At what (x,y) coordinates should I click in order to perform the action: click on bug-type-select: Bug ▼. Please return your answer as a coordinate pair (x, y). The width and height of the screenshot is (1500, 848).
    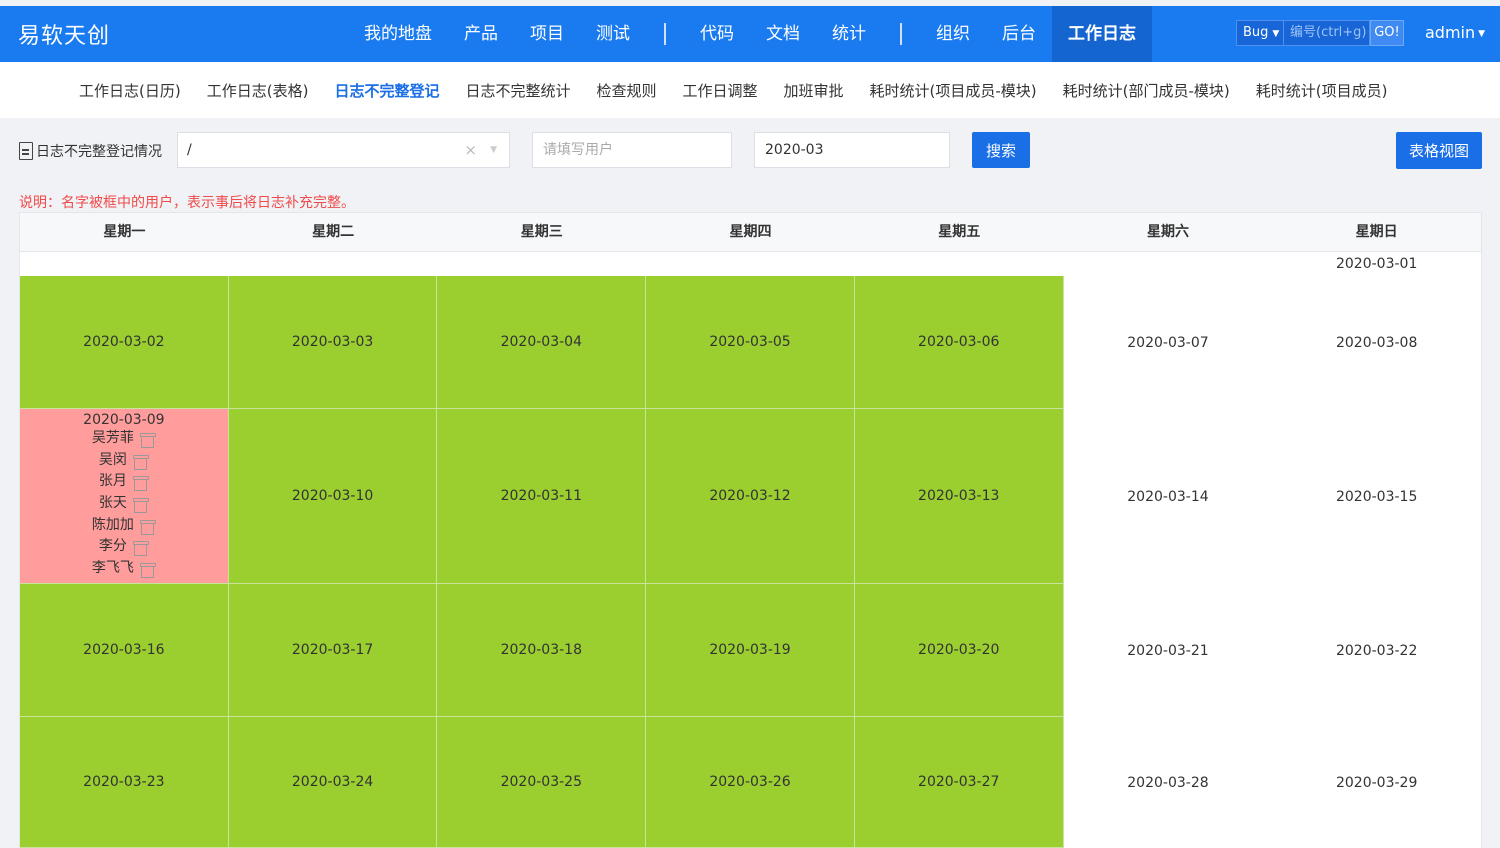
    Looking at the image, I should click on (1260, 33).